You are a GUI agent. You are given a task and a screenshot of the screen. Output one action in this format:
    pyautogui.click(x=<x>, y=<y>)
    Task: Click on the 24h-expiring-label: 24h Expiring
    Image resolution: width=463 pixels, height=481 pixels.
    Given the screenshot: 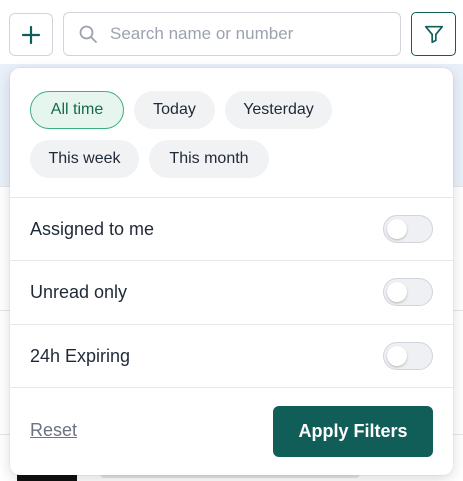 What is the action you would take?
    pyautogui.click(x=80, y=356)
    